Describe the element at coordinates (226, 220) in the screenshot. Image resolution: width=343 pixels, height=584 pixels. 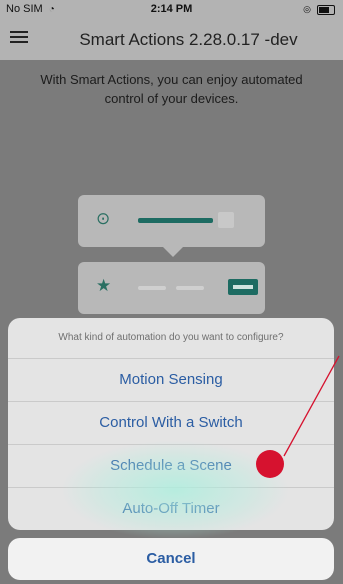
I see `illustration-dropdown` at that location.